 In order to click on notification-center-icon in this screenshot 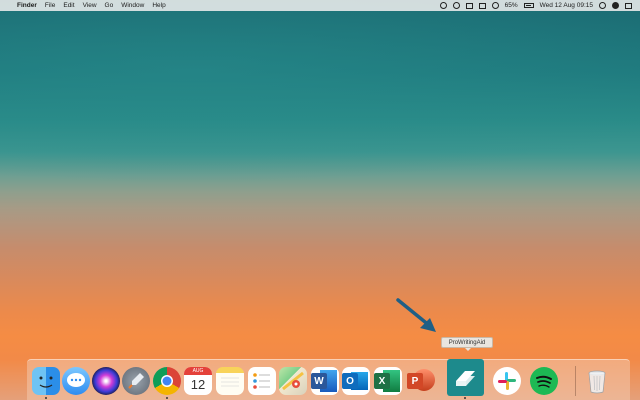, I will do `click(628, 5)`.